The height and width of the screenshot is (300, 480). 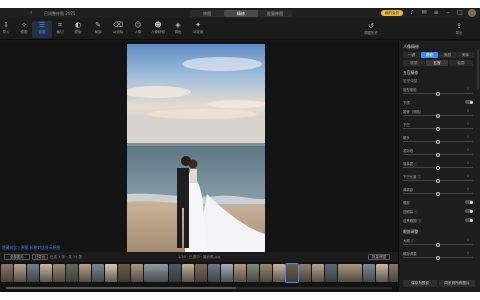 What do you see at coordinates (178, 29) in the screenshot?
I see `tool-color: ◈ 调色` at bounding box center [178, 29].